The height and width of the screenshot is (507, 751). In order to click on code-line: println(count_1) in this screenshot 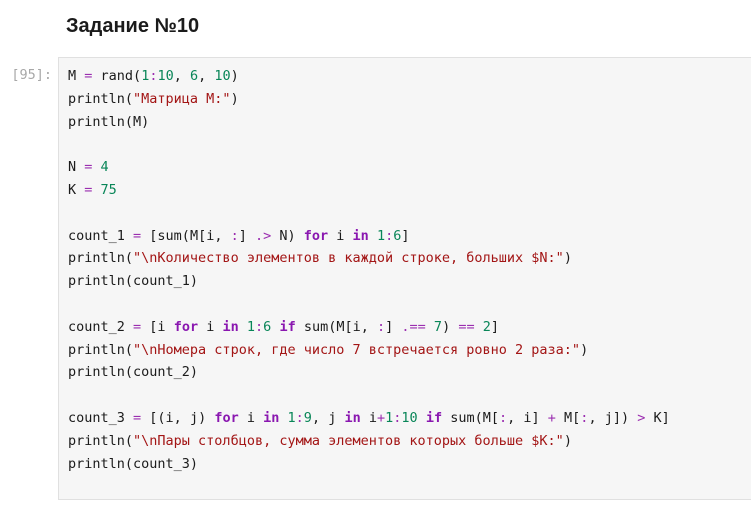, I will do `click(369, 281)`.